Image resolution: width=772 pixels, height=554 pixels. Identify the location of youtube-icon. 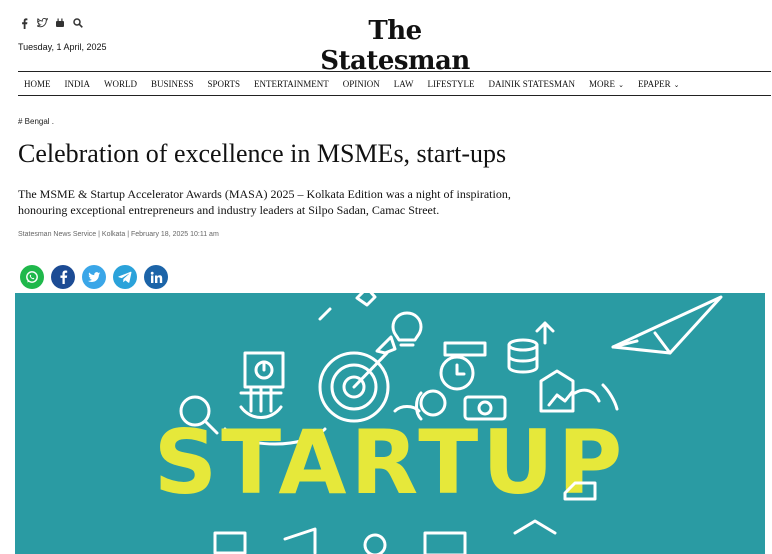
(60, 23).